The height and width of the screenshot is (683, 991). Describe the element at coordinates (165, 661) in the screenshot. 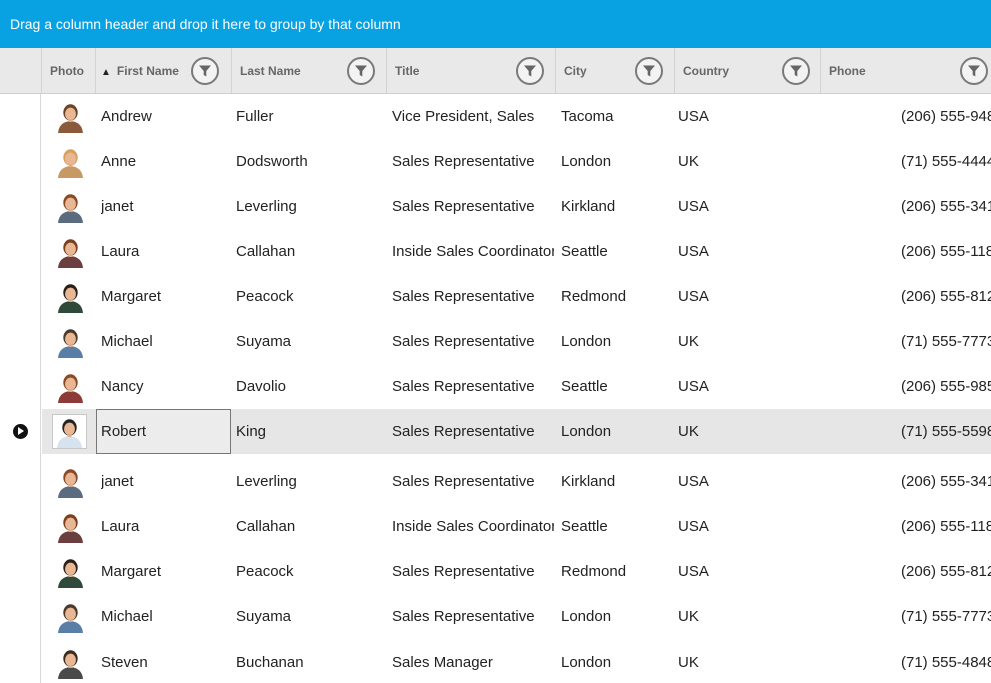

I see `cell-first-name: Steven` at that location.